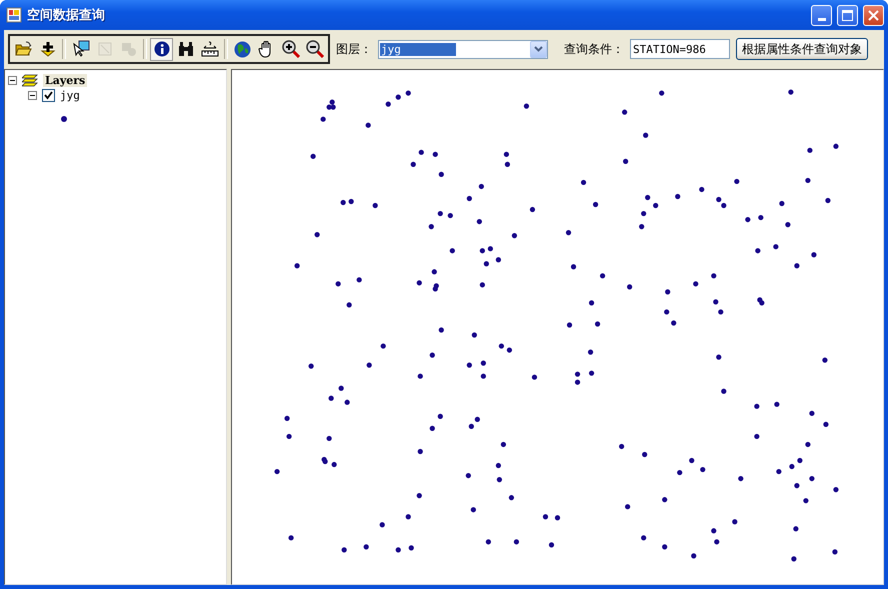 Image resolution: width=888 pixels, height=589 pixels. Describe the element at coordinates (104, 49) in the screenshot. I see `clear-selection-icon` at that location.